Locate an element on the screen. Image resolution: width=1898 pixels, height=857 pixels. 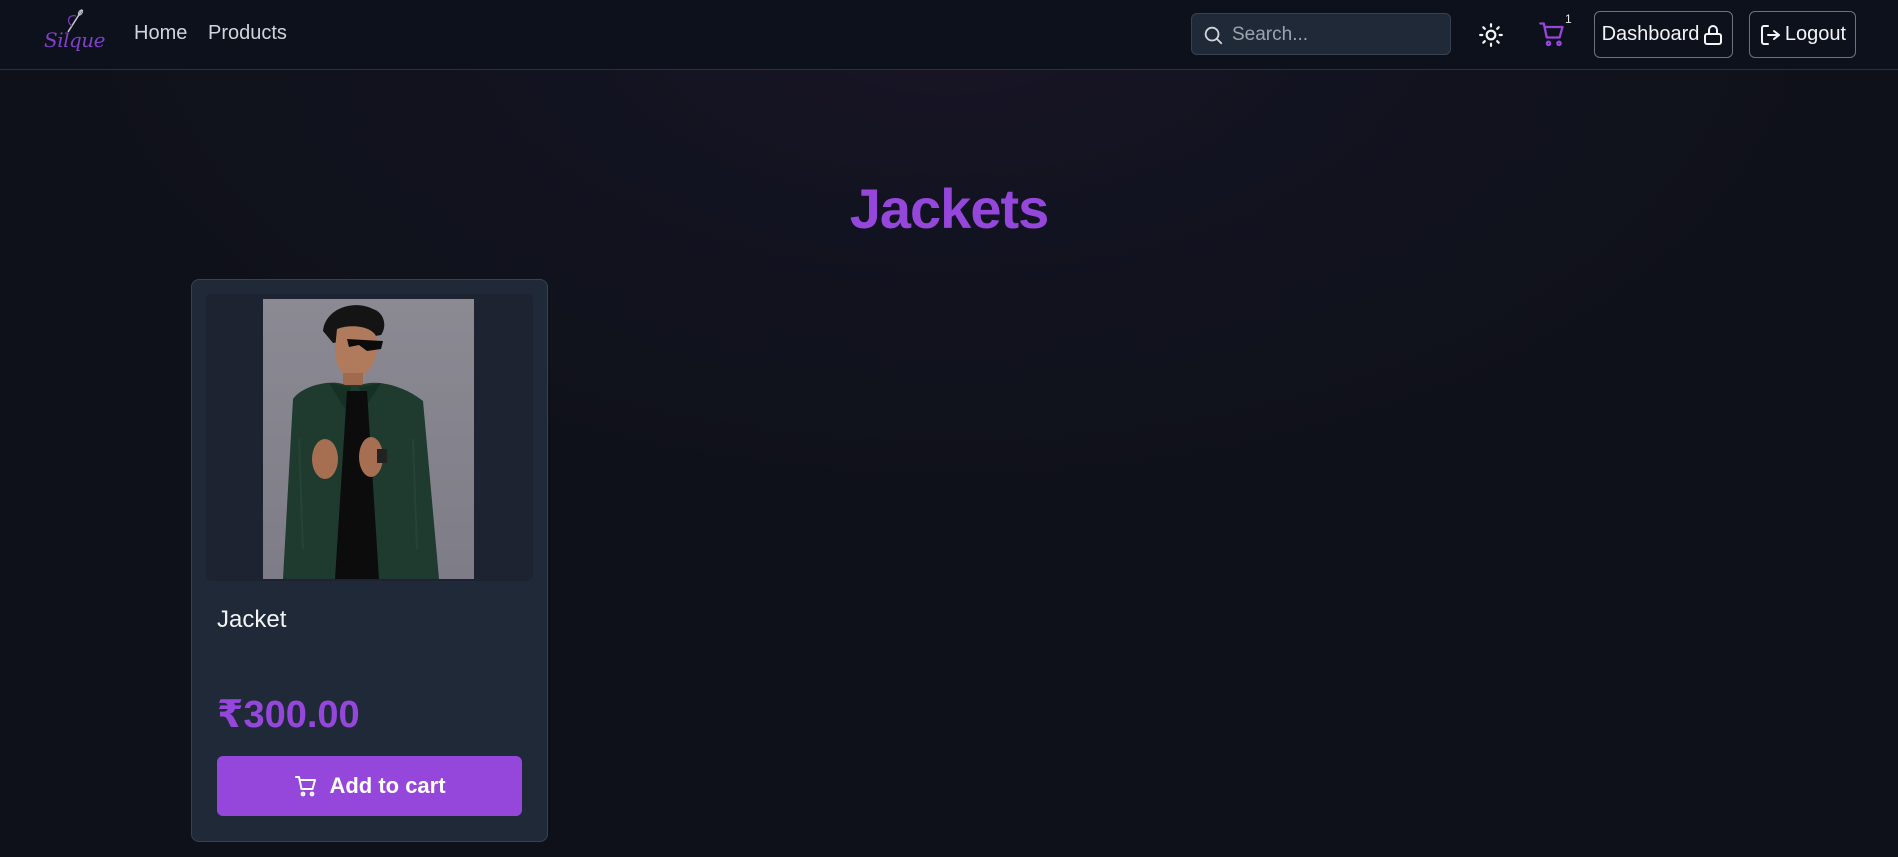
sun-icon is located at coordinates (1491, 35).